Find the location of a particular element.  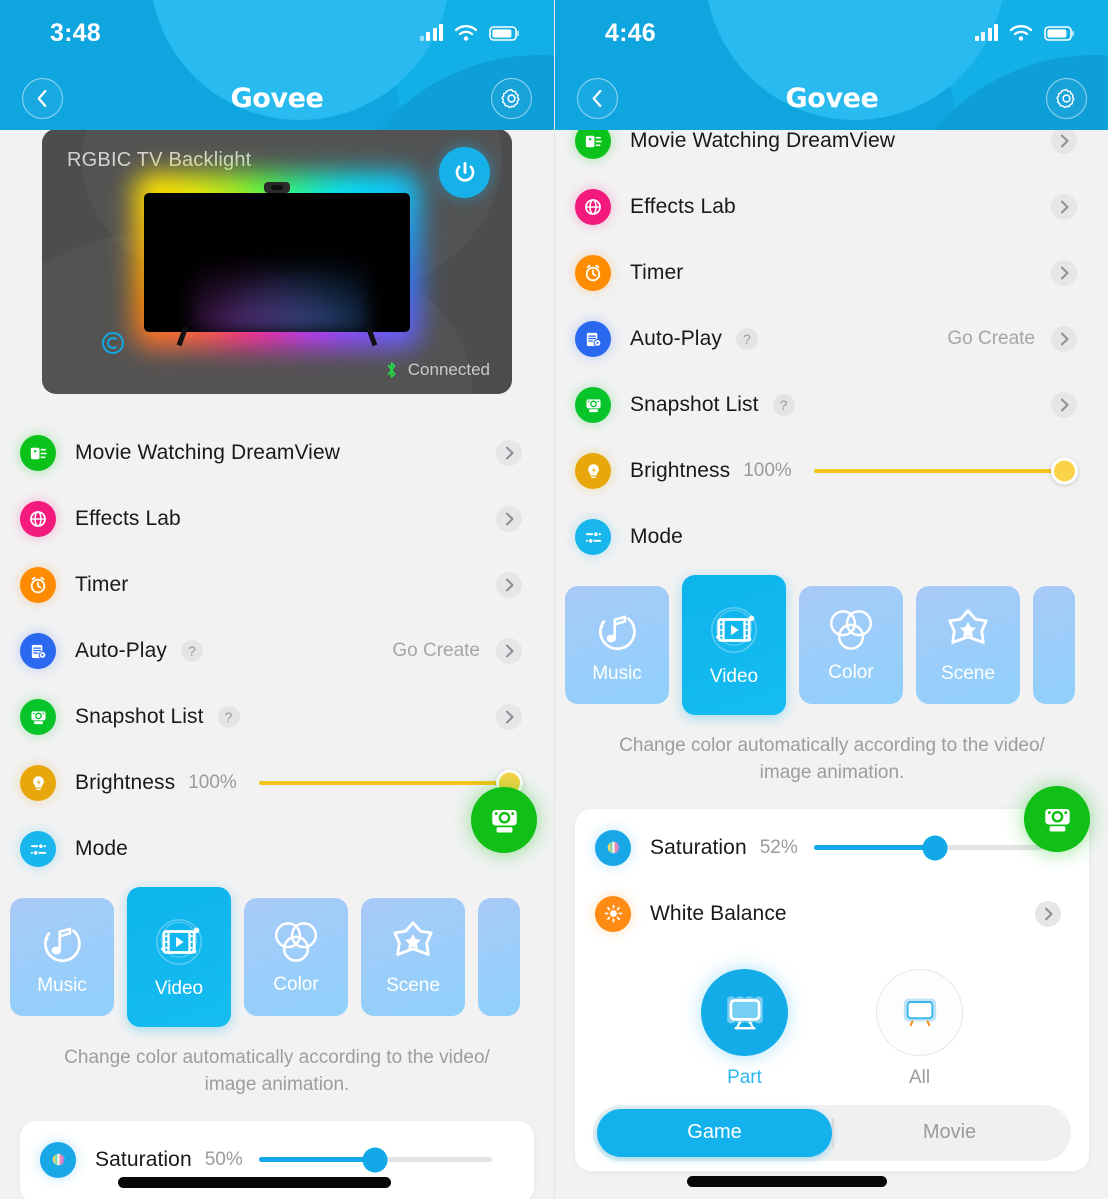

device-card: RGBIC TV Backlight Connected is located at coordinates (277, 261).